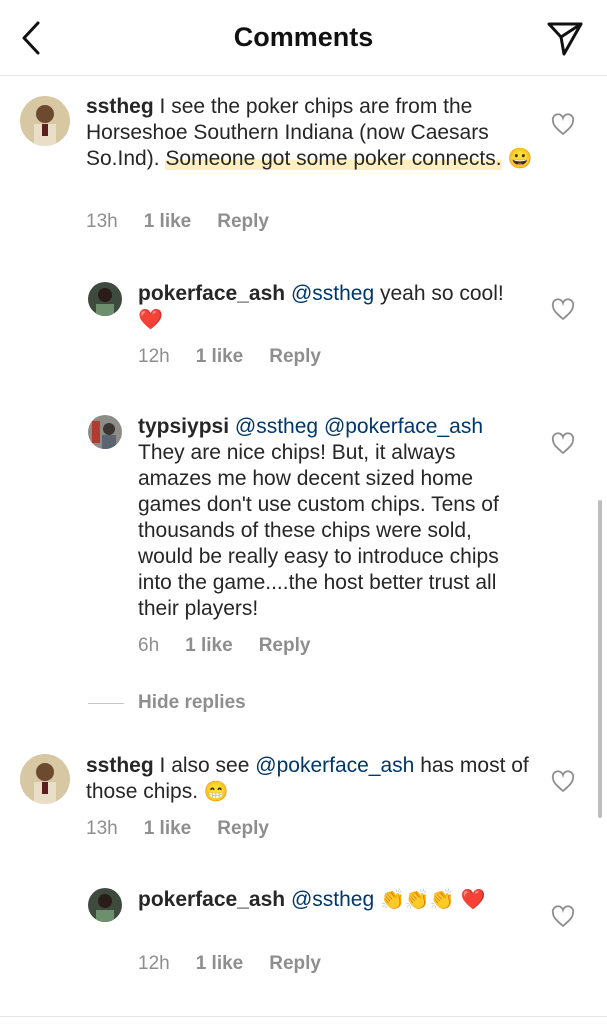  Describe the element at coordinates (183, 426) in the screenshot. I see `comment-username: typsiypsi` at that location.